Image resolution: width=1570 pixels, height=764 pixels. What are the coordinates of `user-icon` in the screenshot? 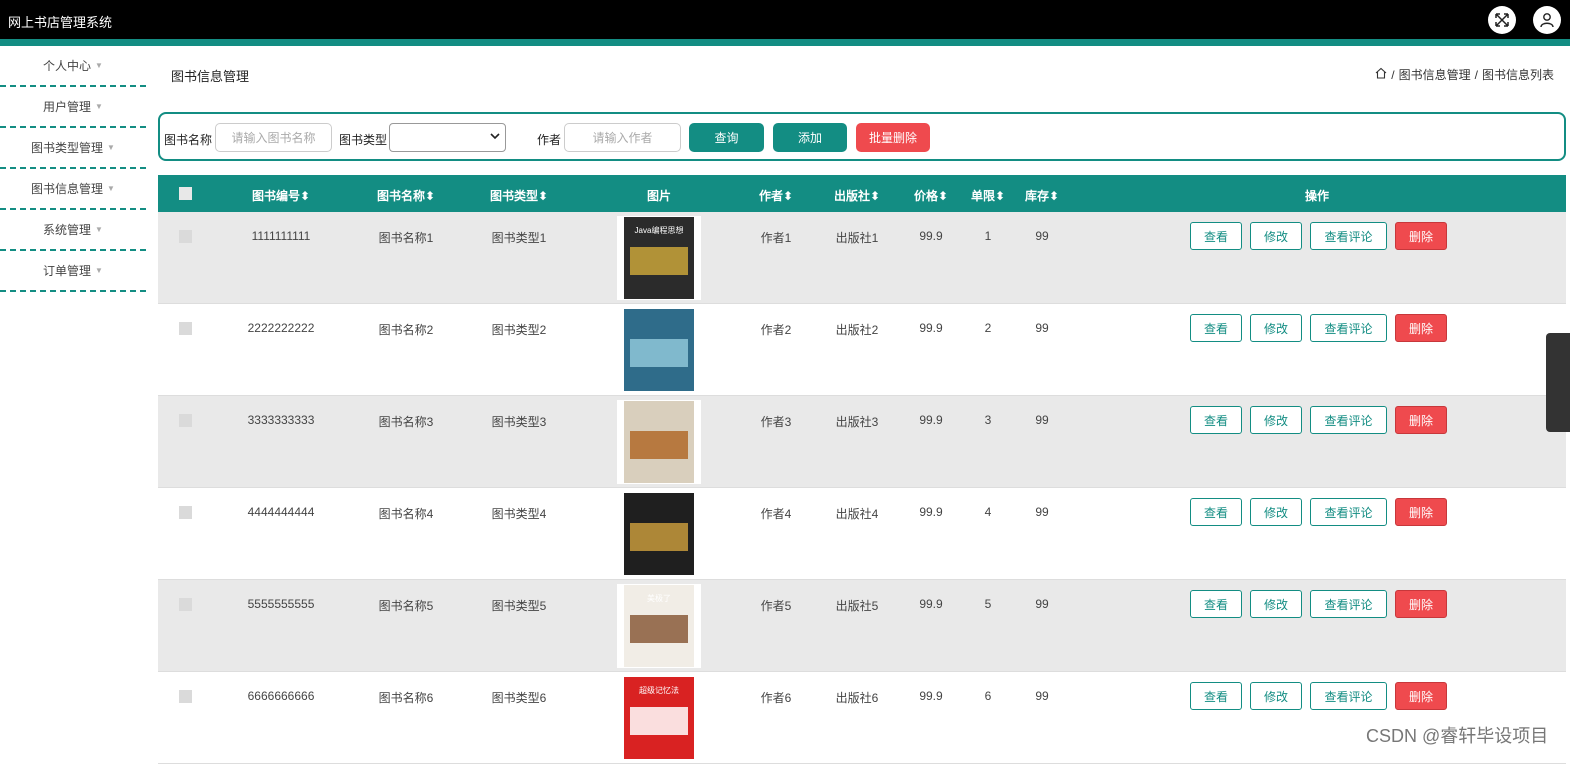 It's located at (1547, 20).